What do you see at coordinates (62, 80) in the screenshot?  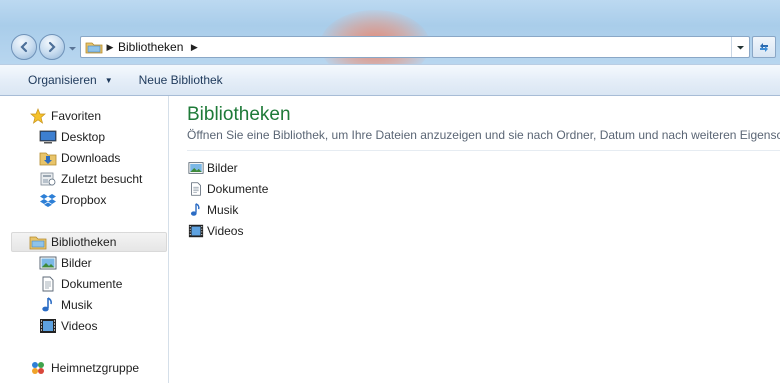 I see `organize-label: Organisieren` at bounding box center [62, 80].